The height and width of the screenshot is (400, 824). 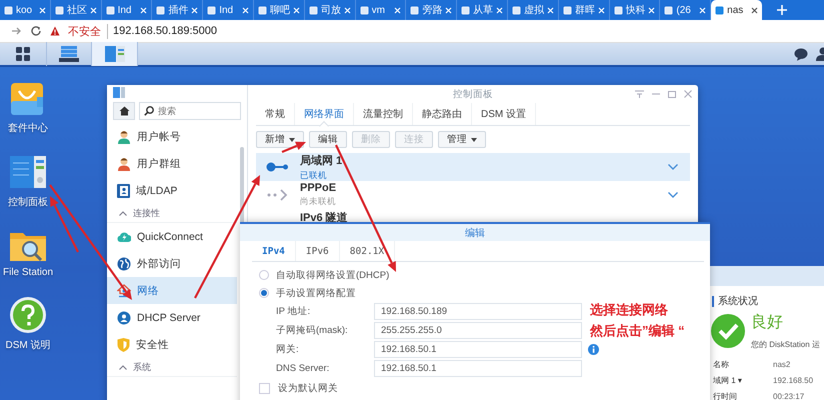 What do you see at coordinates (820, 54) in the screenshot?
I see `user-icon` at bounding box center [820, 54].